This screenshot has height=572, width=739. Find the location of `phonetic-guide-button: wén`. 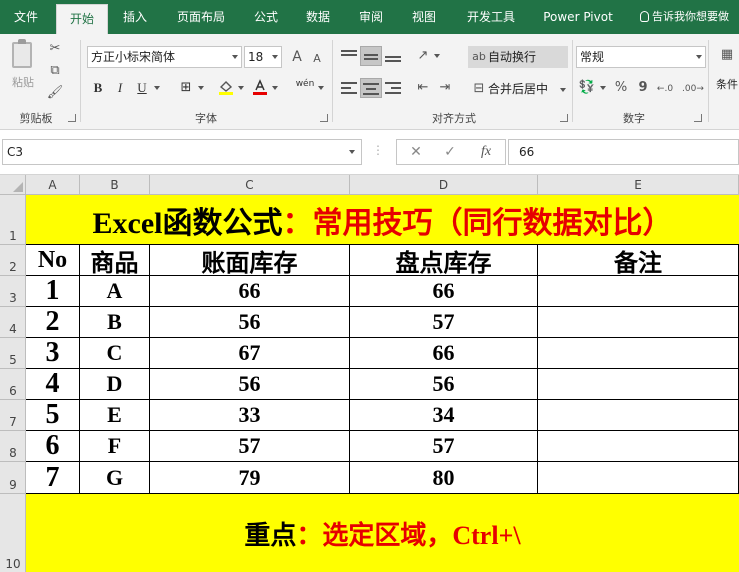

phonetic-guide-button: wén is located at coordinates (305, 88).